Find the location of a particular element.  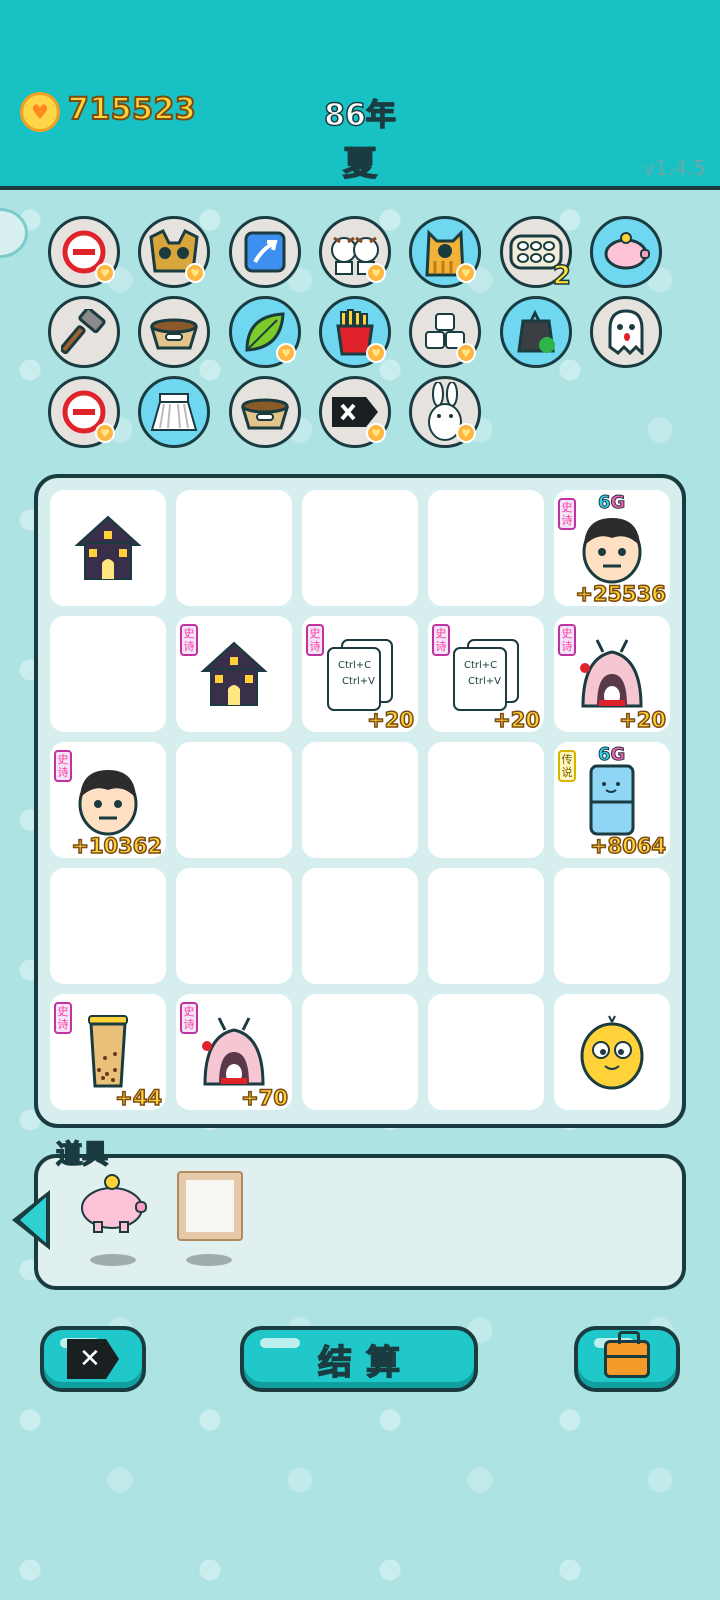

delete-button: ✕ is located at coordinates (93, 1359).